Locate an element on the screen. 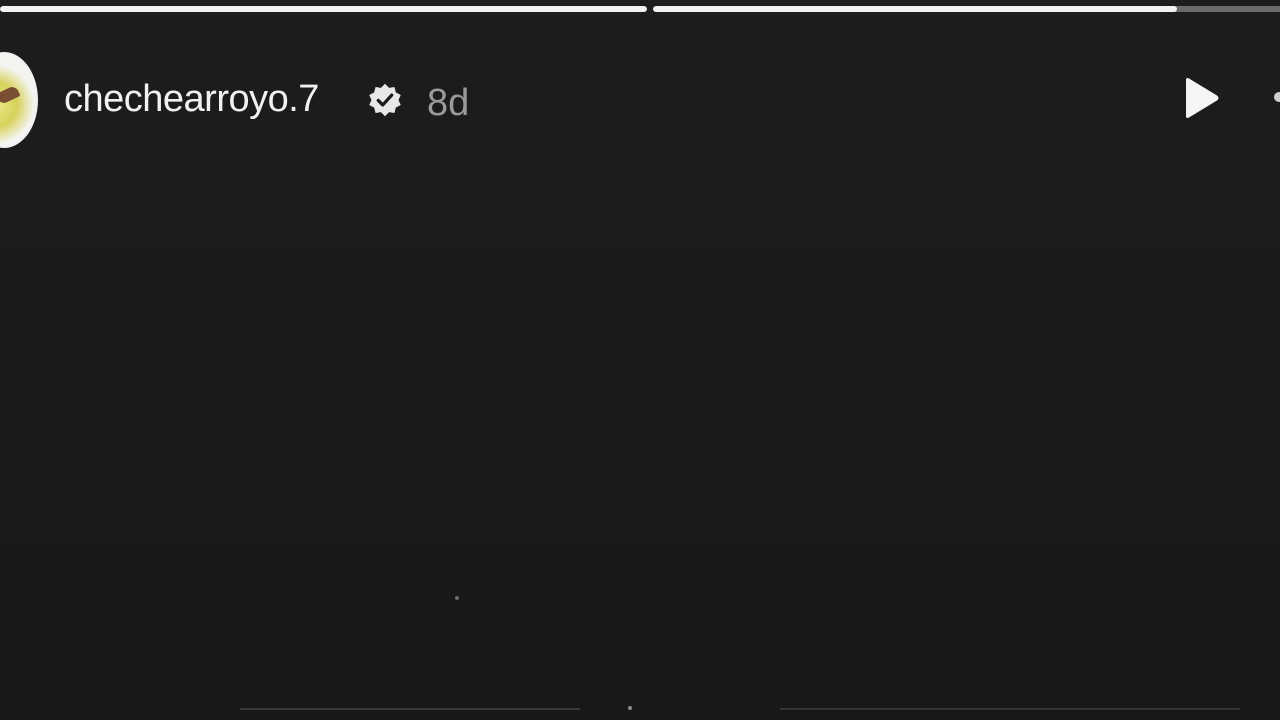 The height and width of the screenshot is (720, 1280). story-progress-bar is located at coordinates (640, 9).